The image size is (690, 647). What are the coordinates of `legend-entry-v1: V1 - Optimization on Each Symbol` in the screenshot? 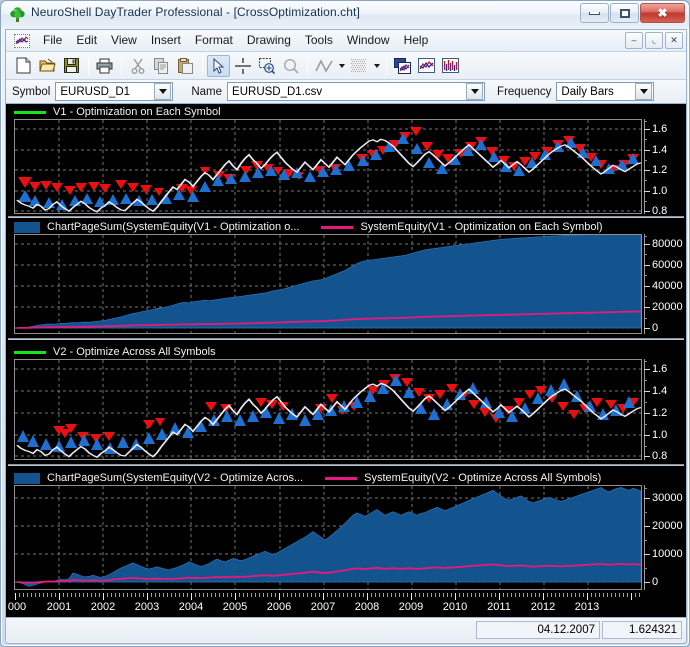 It's located at (117, 112).